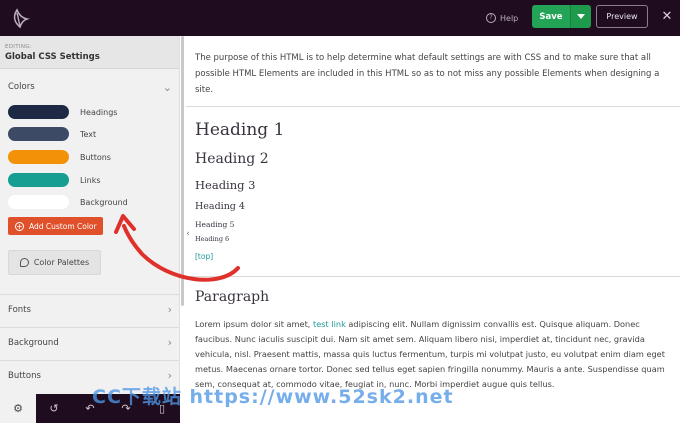  I want to click on help-label: Help, so click(509, 18).